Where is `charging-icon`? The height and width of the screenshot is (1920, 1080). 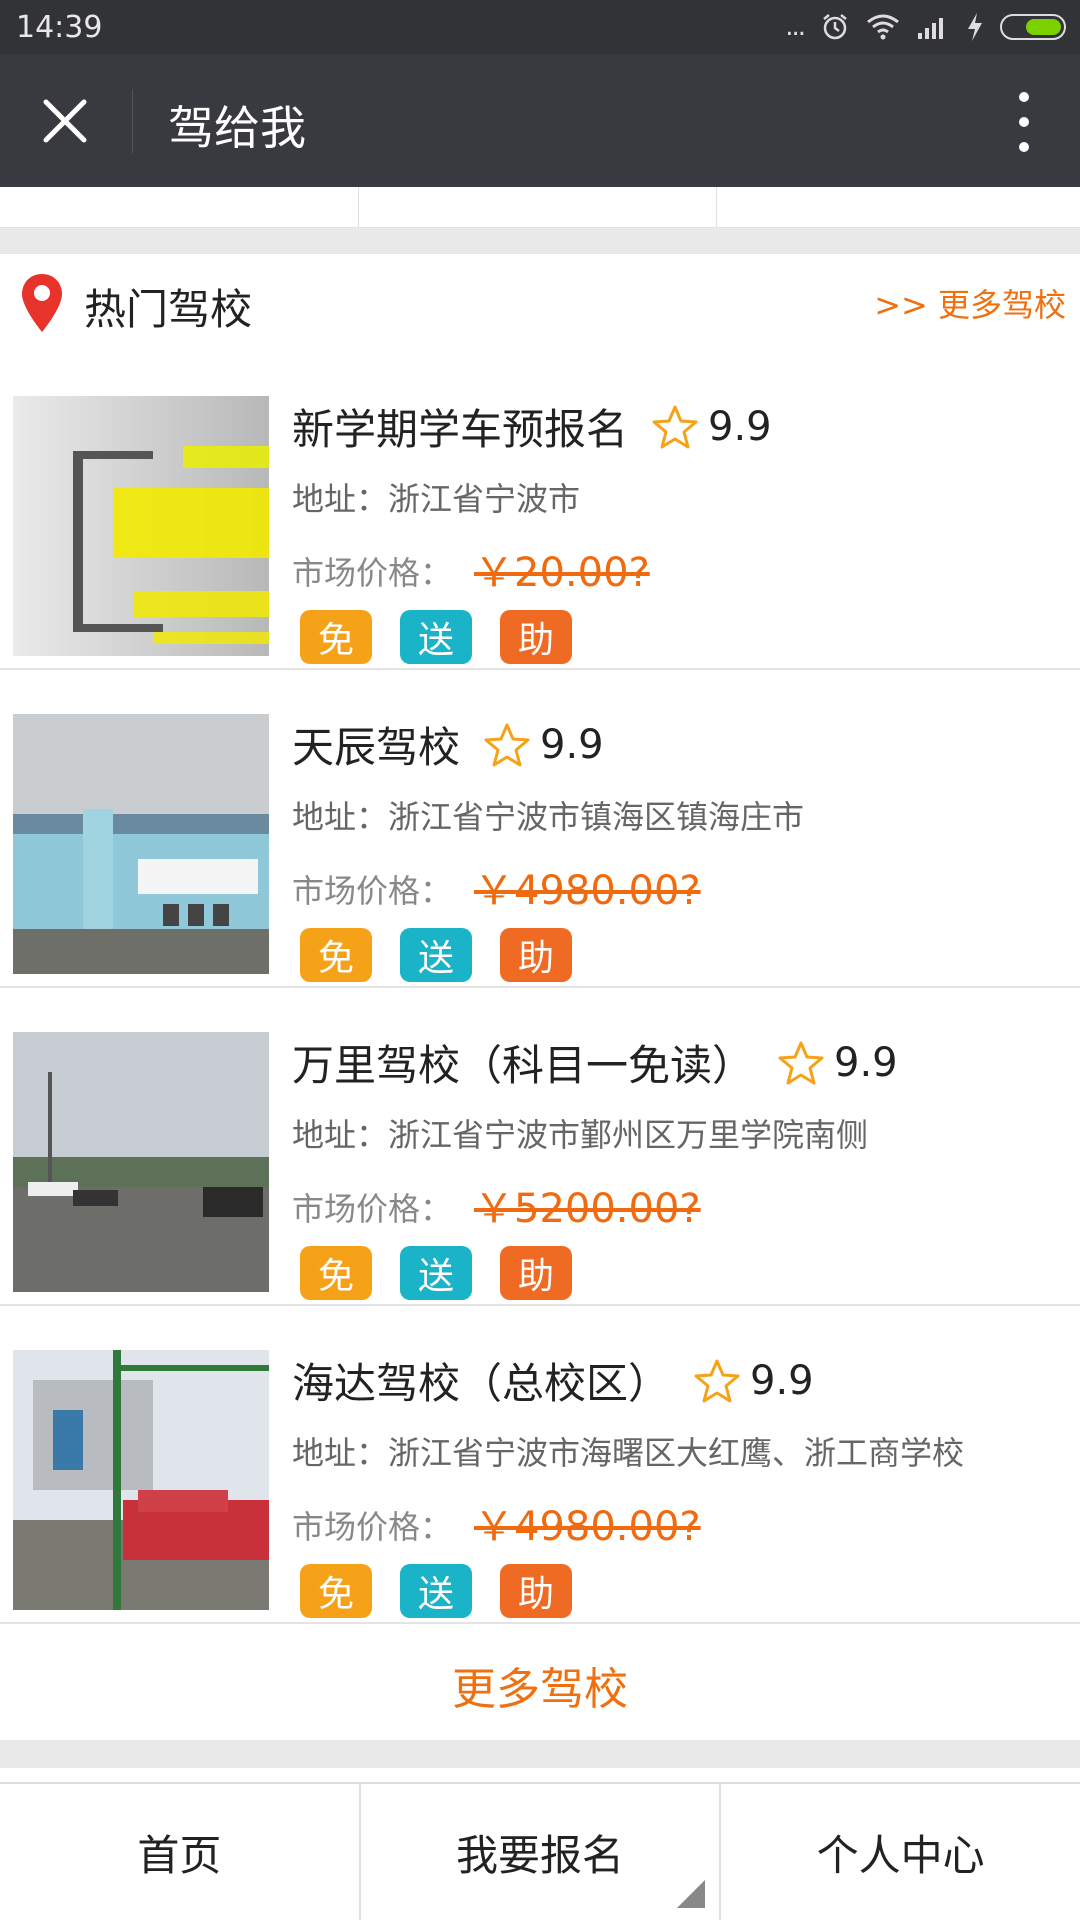
charging-icon is located at coordinates (975, 27).